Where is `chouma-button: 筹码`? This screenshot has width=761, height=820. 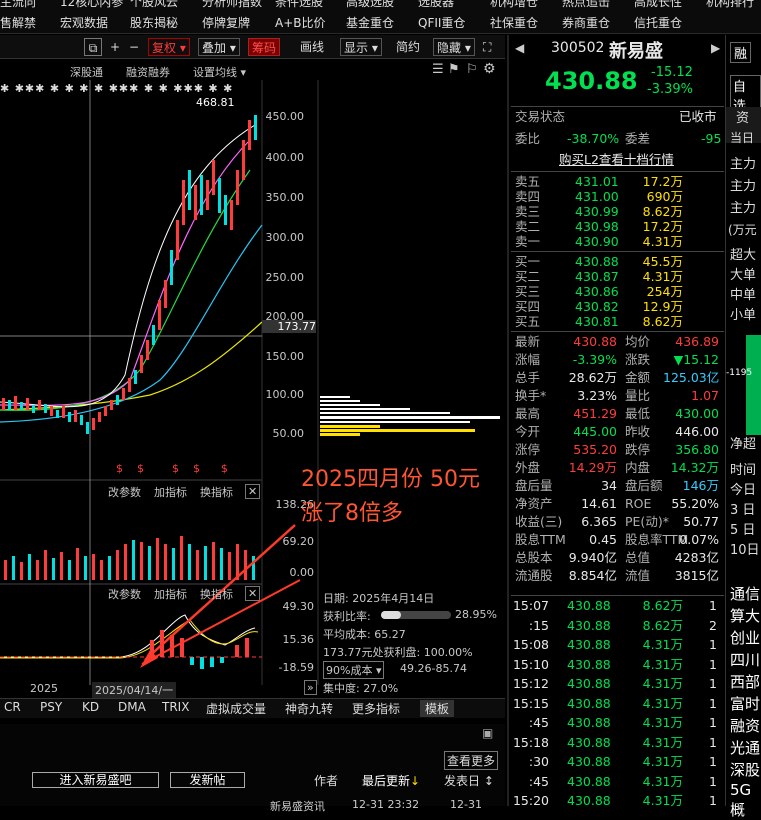
chouma-button: 筹码 is located at coordinates (264, 47).